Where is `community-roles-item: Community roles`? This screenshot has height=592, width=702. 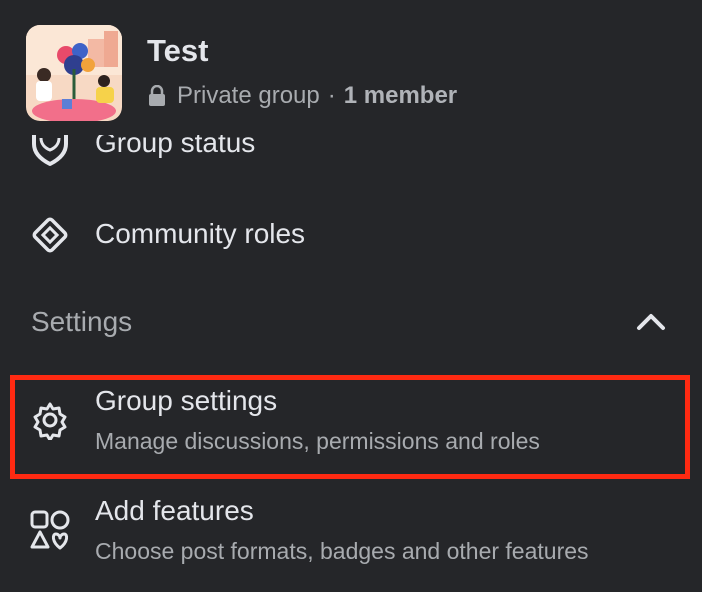 community-roles-item: Community roles is located at coordinates (351, 235).